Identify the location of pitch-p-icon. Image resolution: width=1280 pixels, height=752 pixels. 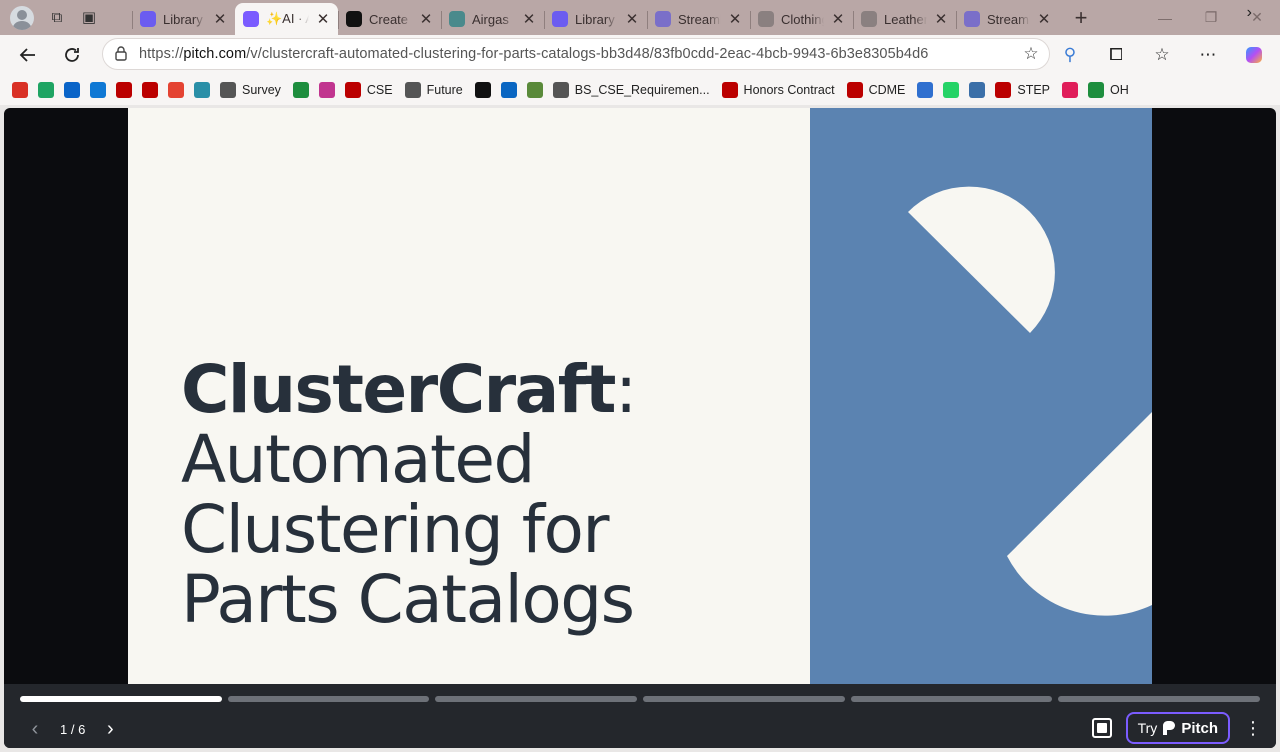
(202, 90).